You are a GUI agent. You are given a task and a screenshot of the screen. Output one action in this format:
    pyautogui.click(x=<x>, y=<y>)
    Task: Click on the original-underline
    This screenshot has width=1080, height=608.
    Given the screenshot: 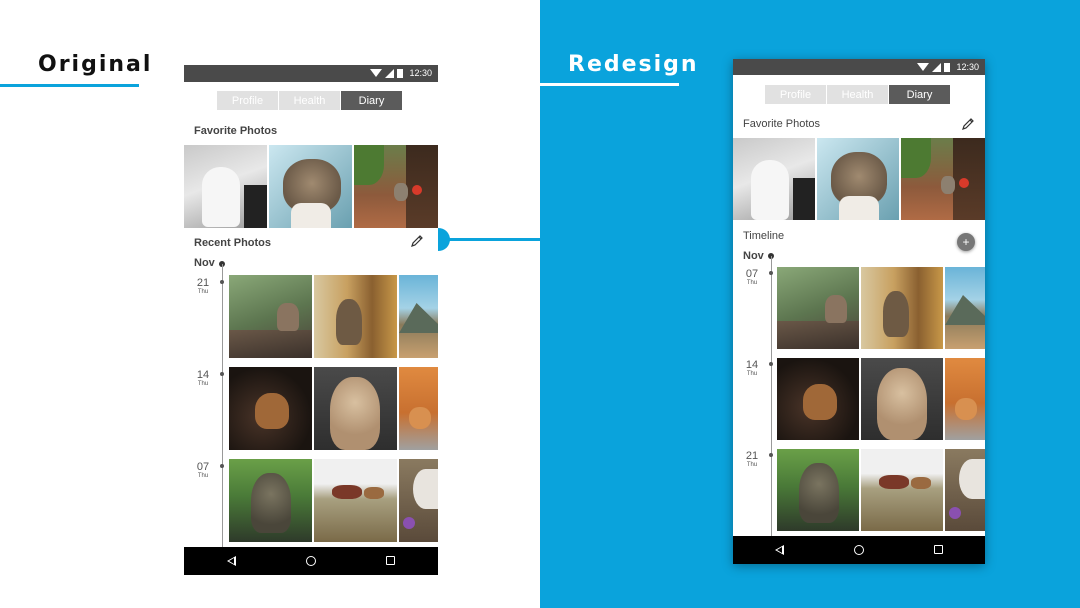 What is the action you would take?
    pyautogui.click(x=69, y=85)
    